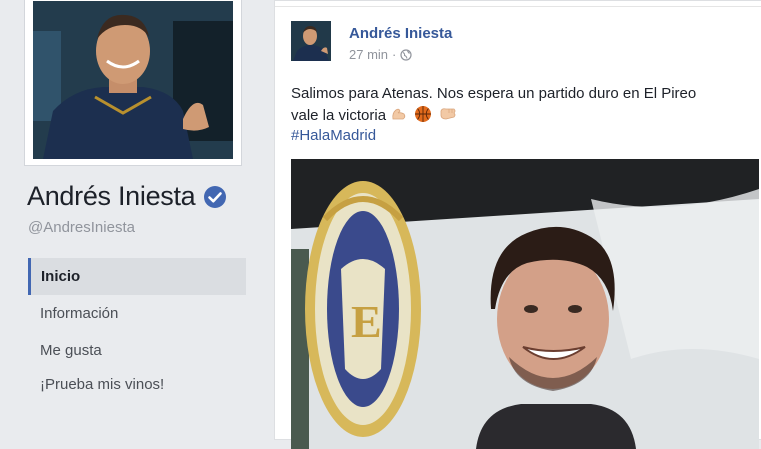  I want to click on post-timestamp: 27 min, so click(368, 54).